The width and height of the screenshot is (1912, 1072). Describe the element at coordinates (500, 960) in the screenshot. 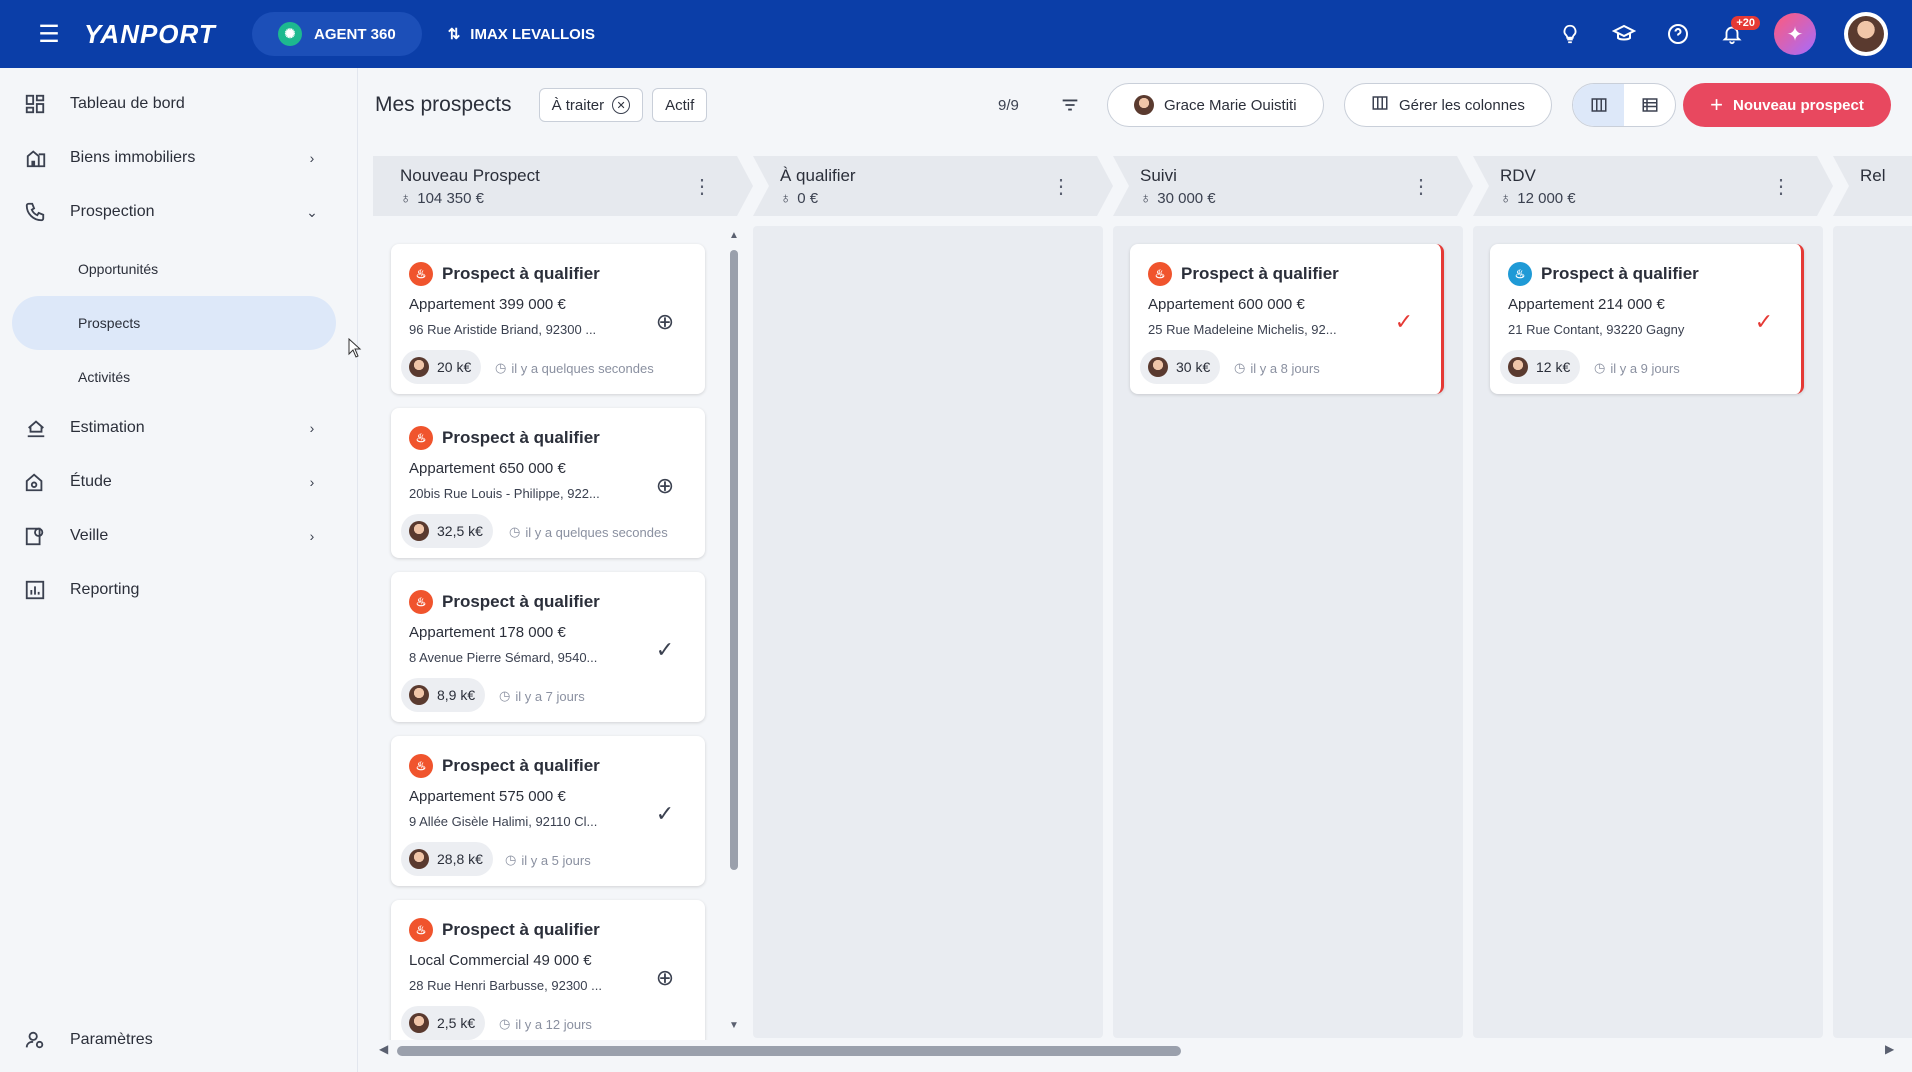

I see `card-price: Local Commercial 49 000 €` at that location.